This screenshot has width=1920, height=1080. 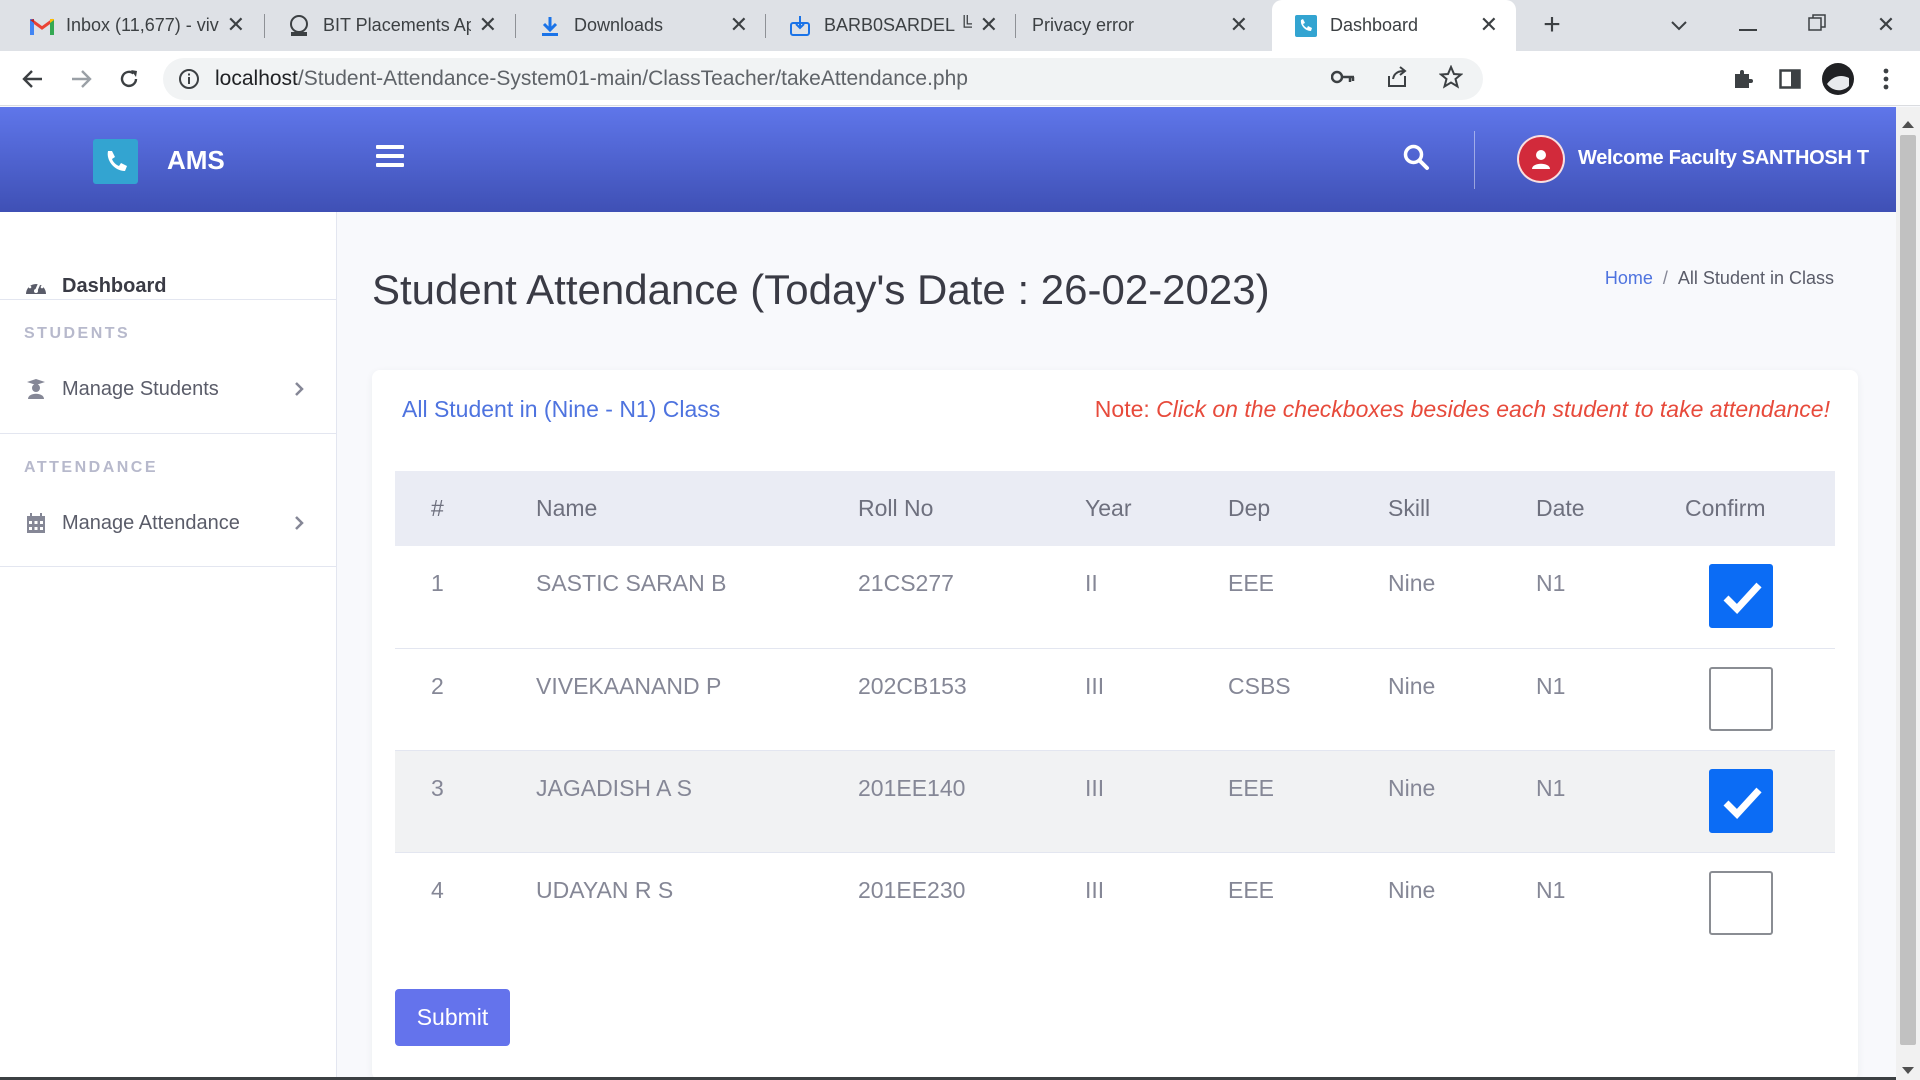 I want to click on sidebar-item-manage-students: Manage Students, so click(x=168, y=389).